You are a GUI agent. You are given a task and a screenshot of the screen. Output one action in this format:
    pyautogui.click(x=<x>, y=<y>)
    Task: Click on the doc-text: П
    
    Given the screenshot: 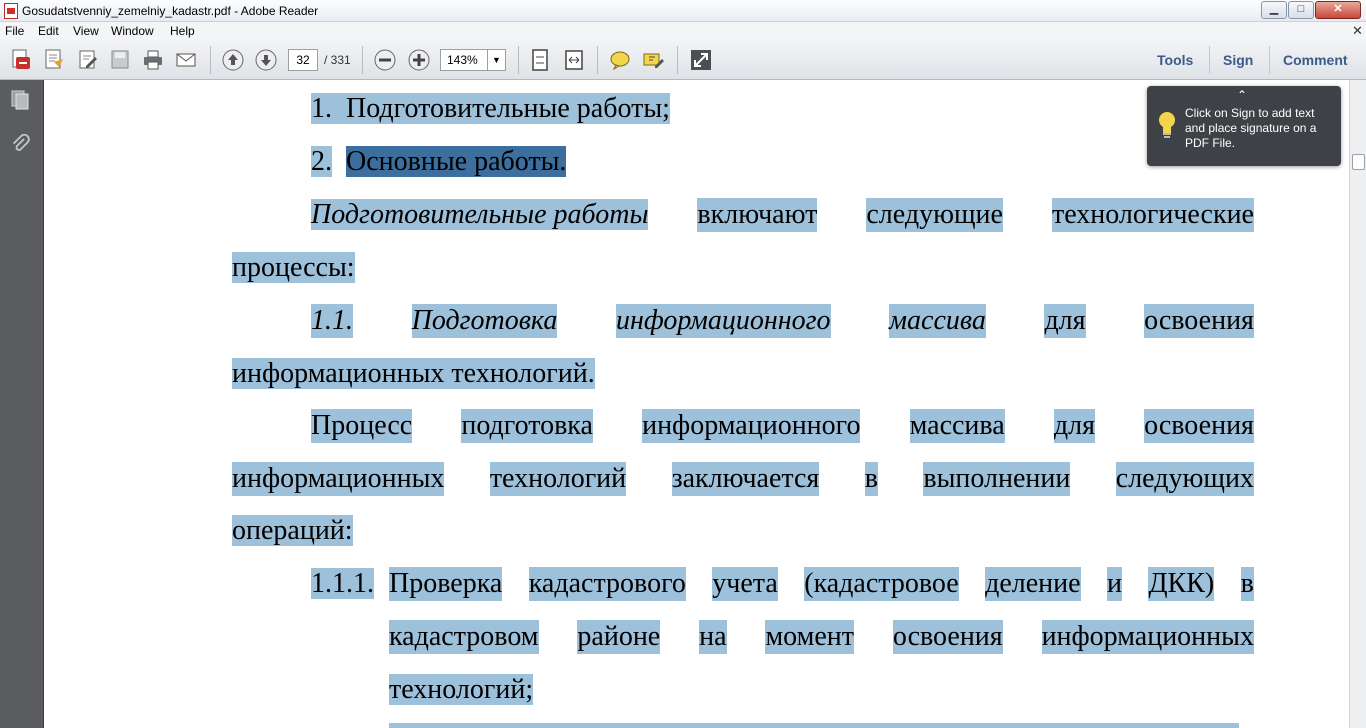 What is the action you would take?
    pyautogui.click(x=321, y=214)
    